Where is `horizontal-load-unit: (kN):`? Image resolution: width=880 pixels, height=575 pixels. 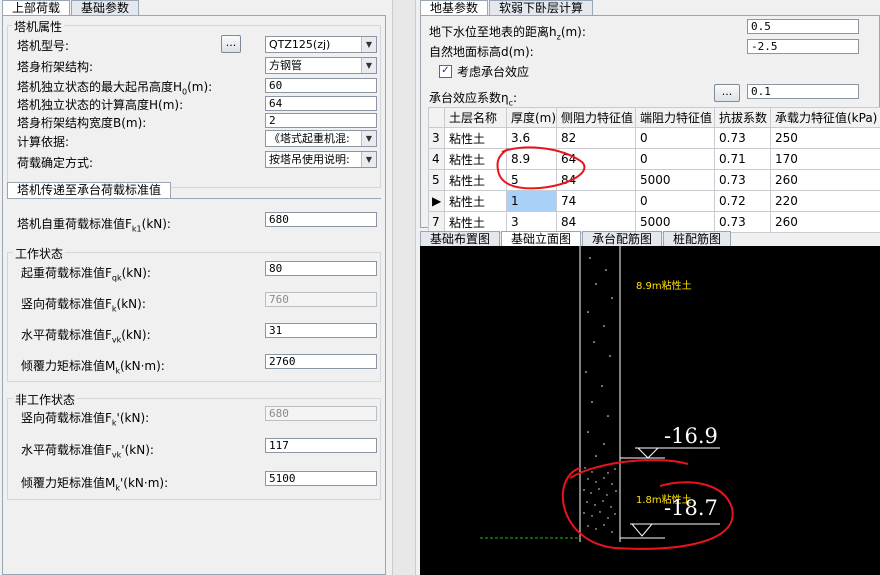
horizontal-load-unit: (kN): is located at coordinates (136, 335).